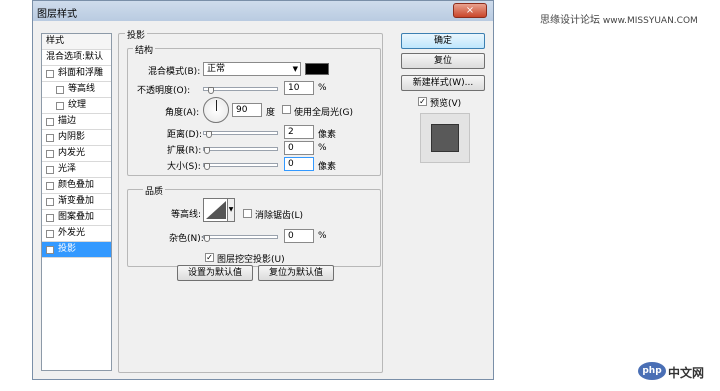  Describe the element at coordinates (211, 90) in the screenshot. I see `opacity-slider-thumb` at that location.